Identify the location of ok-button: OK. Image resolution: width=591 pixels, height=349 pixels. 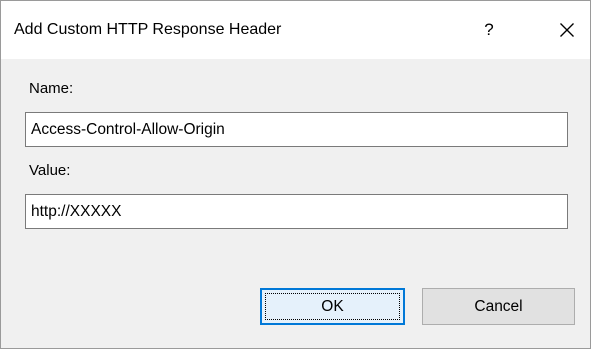
(332, 306).